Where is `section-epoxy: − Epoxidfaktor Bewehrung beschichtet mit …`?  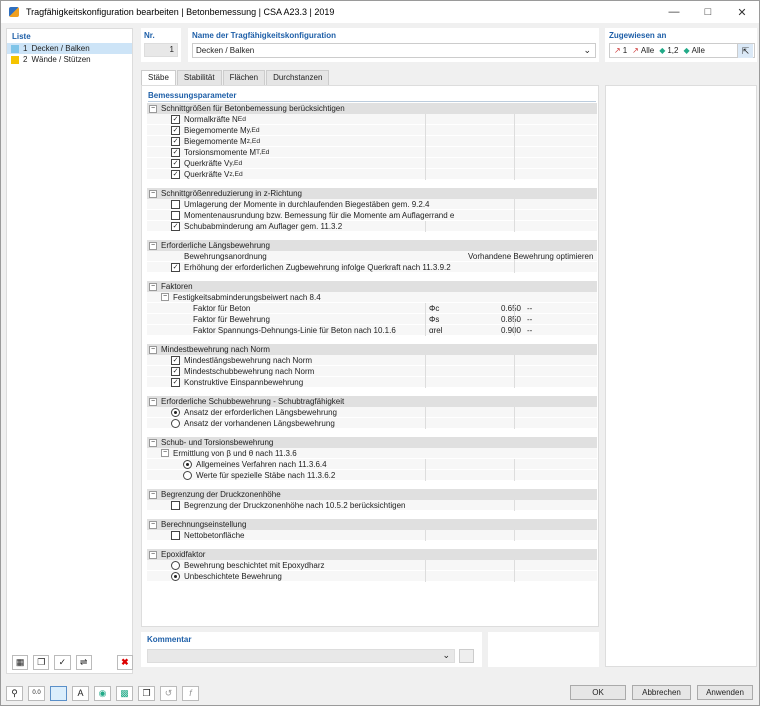
section-epoxy: − Epoxidfaktor Bewehrung beschichtet mit … is located at coordinates (372, 565).